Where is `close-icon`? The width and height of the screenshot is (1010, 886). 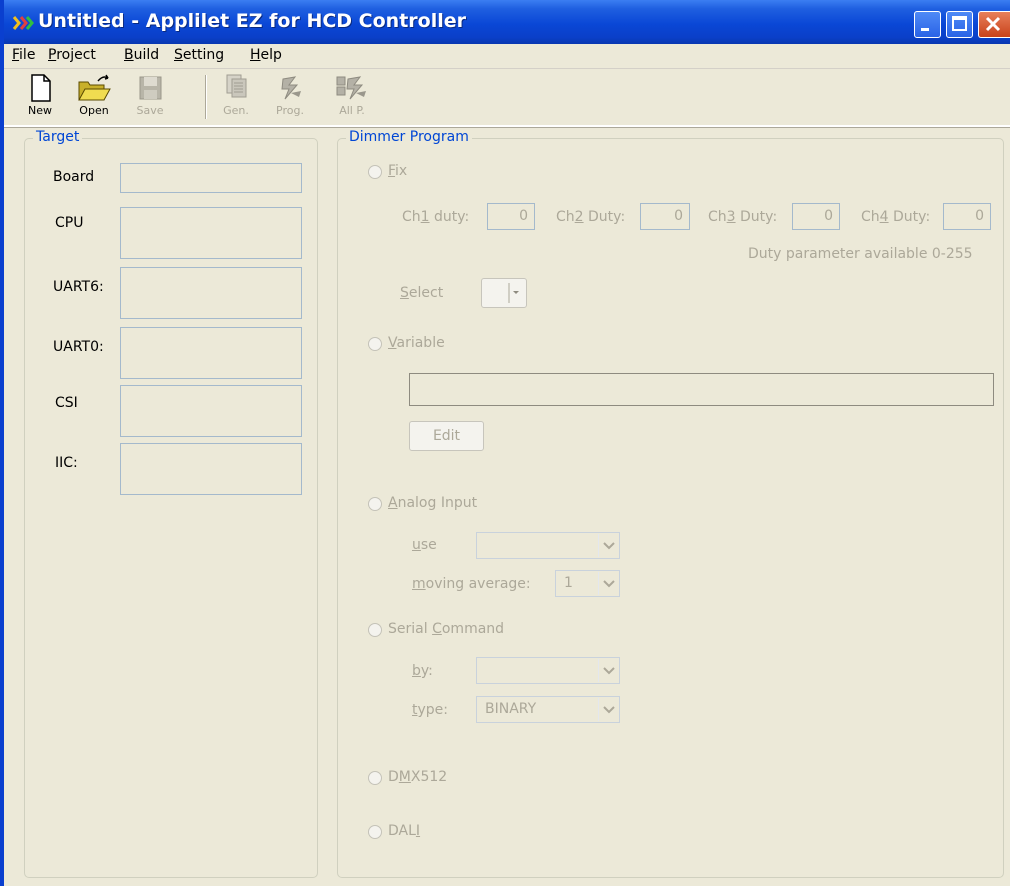
close-icon is located at coordinates (993, 24).